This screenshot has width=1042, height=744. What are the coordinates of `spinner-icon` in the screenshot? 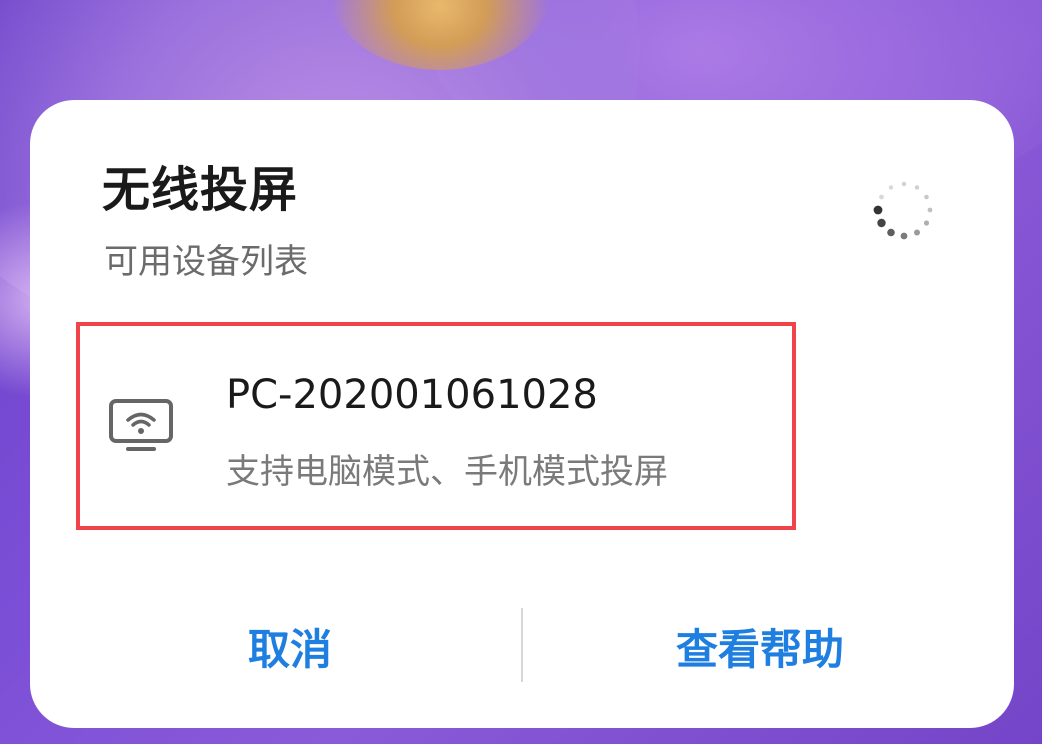 It's located at (903, 210).